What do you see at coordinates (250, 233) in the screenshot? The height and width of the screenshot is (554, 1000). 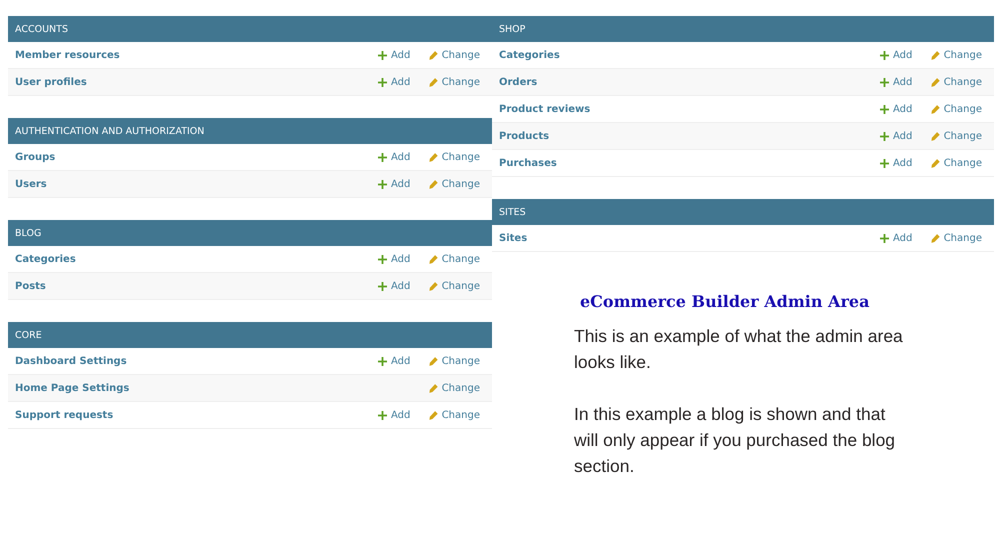 I see `module-header: BLOG` at bounding box center [250, 233].